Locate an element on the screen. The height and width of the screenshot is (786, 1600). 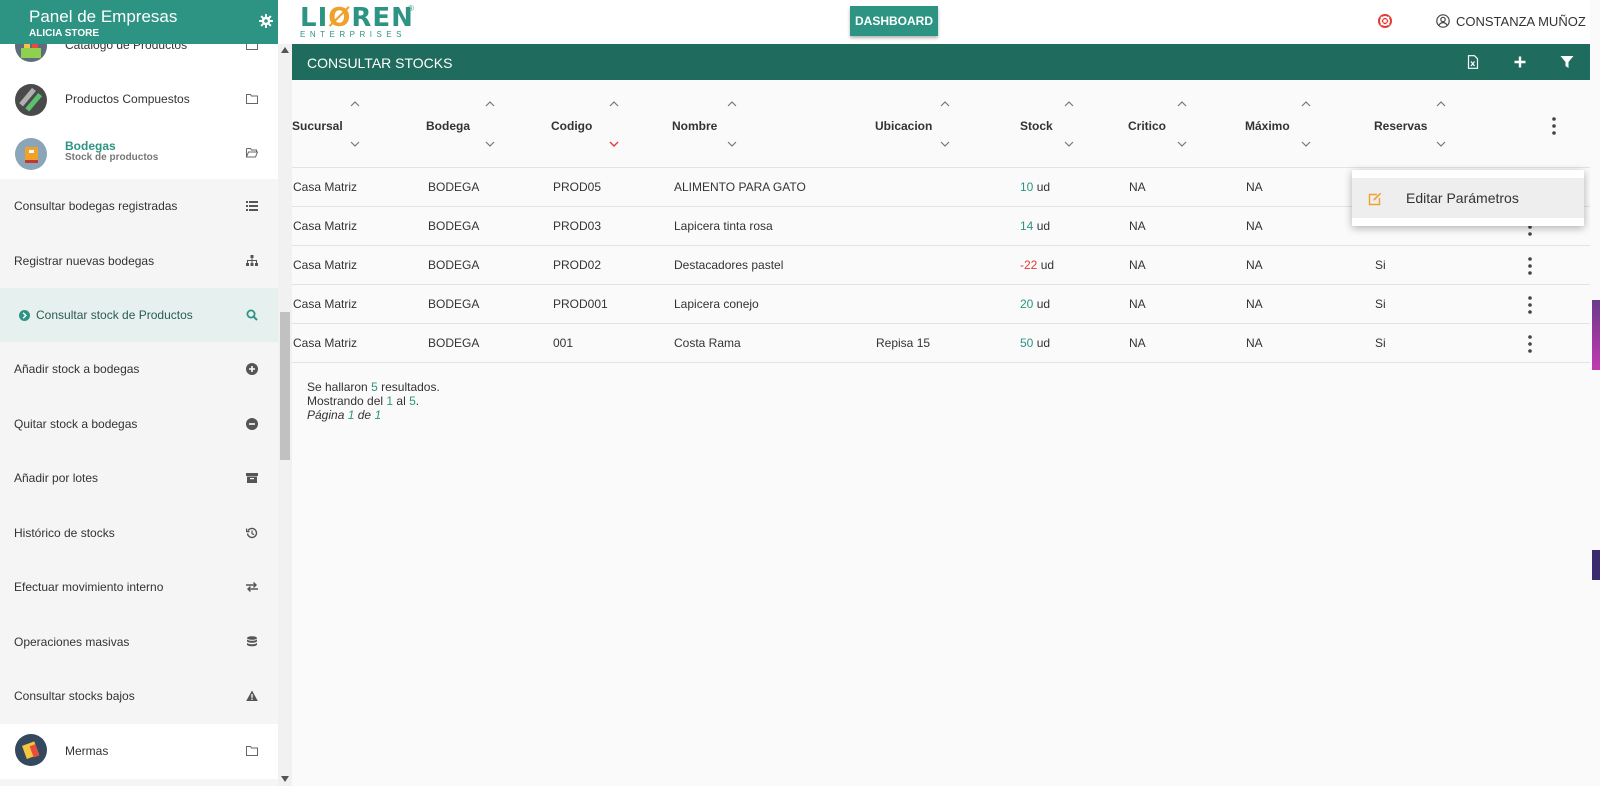
filter-icon is located at coordinates (1567, 62).